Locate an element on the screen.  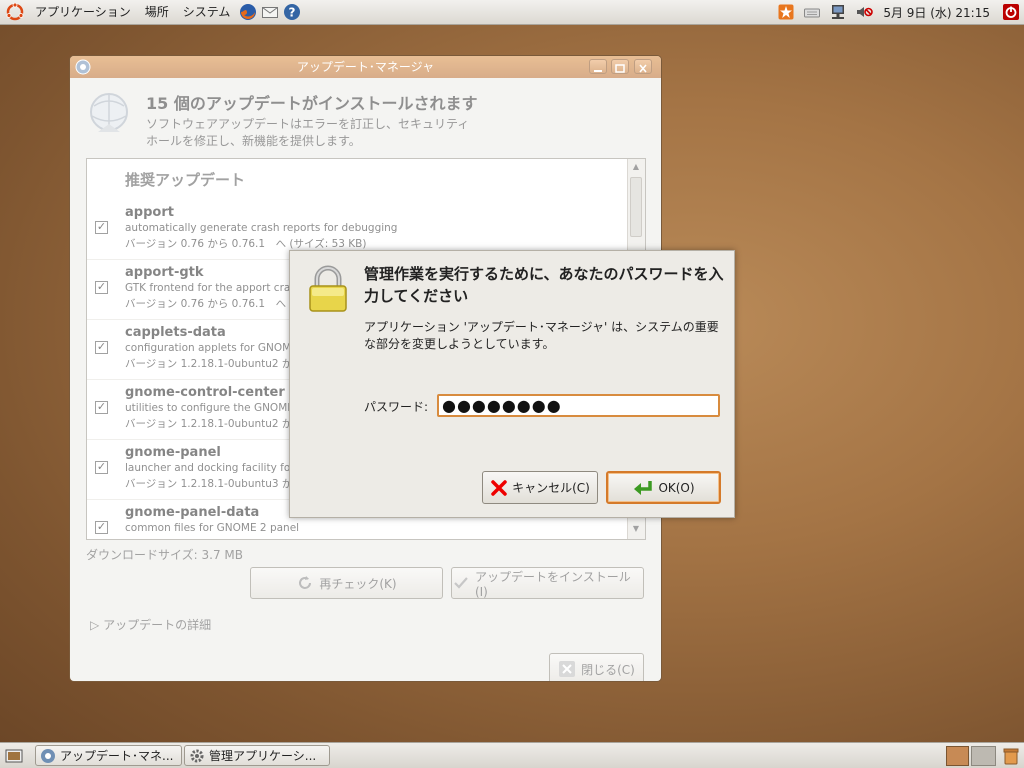
package-description: GTK frontend for the apport crash is located at coordinates (214, 288).